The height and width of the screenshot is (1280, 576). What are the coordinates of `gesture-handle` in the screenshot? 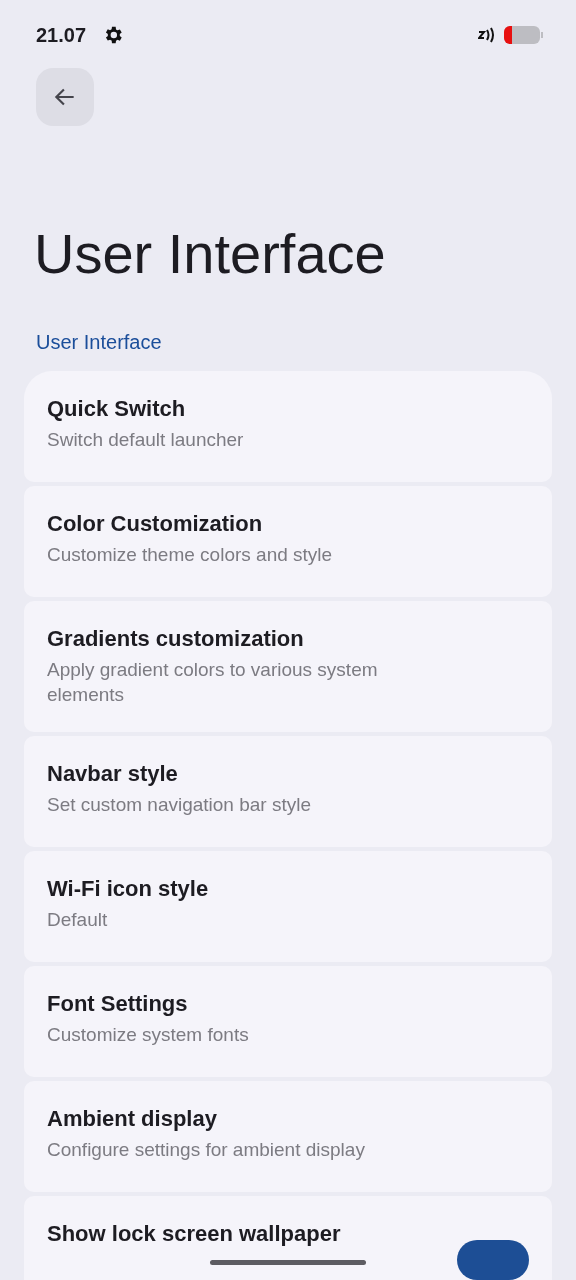 It's located at (288, 1262).